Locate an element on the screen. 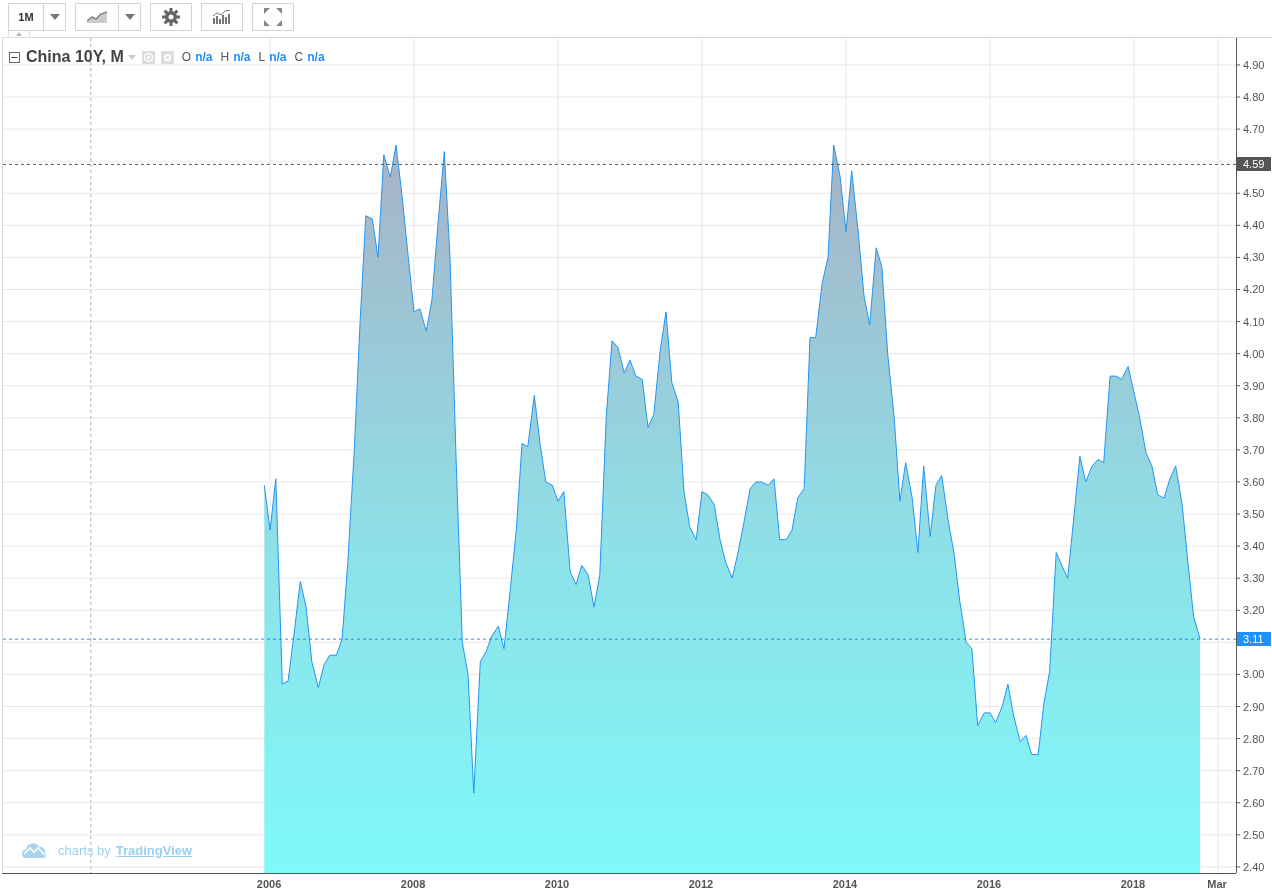  time-label: 2006 is located at coordinates (269, 884).